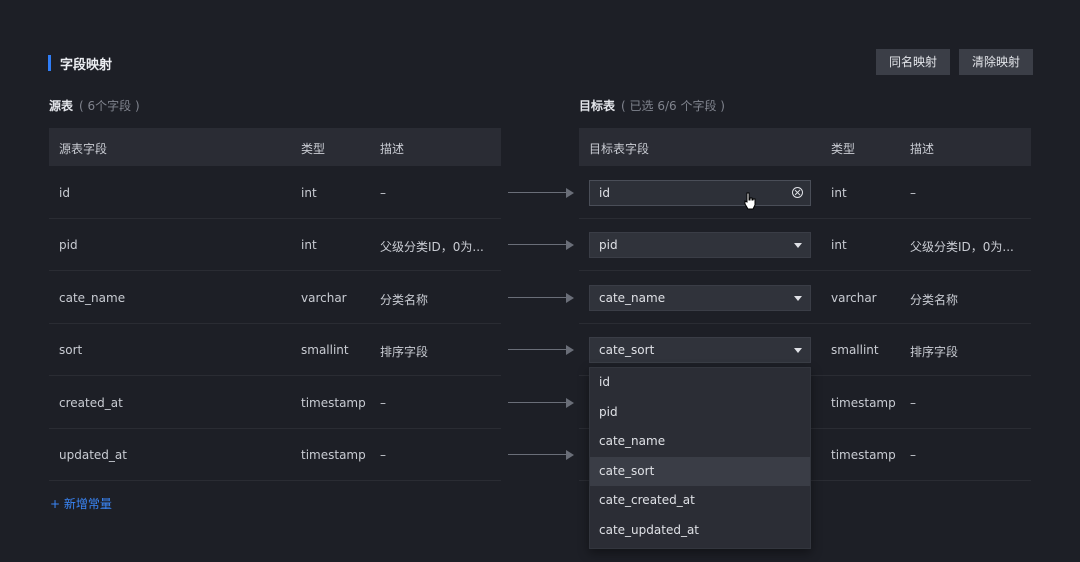 The height and width of the screenshot is (562, 1080). What do you see at coordinates (700, 298) in the screenshot?
I see `target-field-select: cate_name` at bounding box center [700, 298].